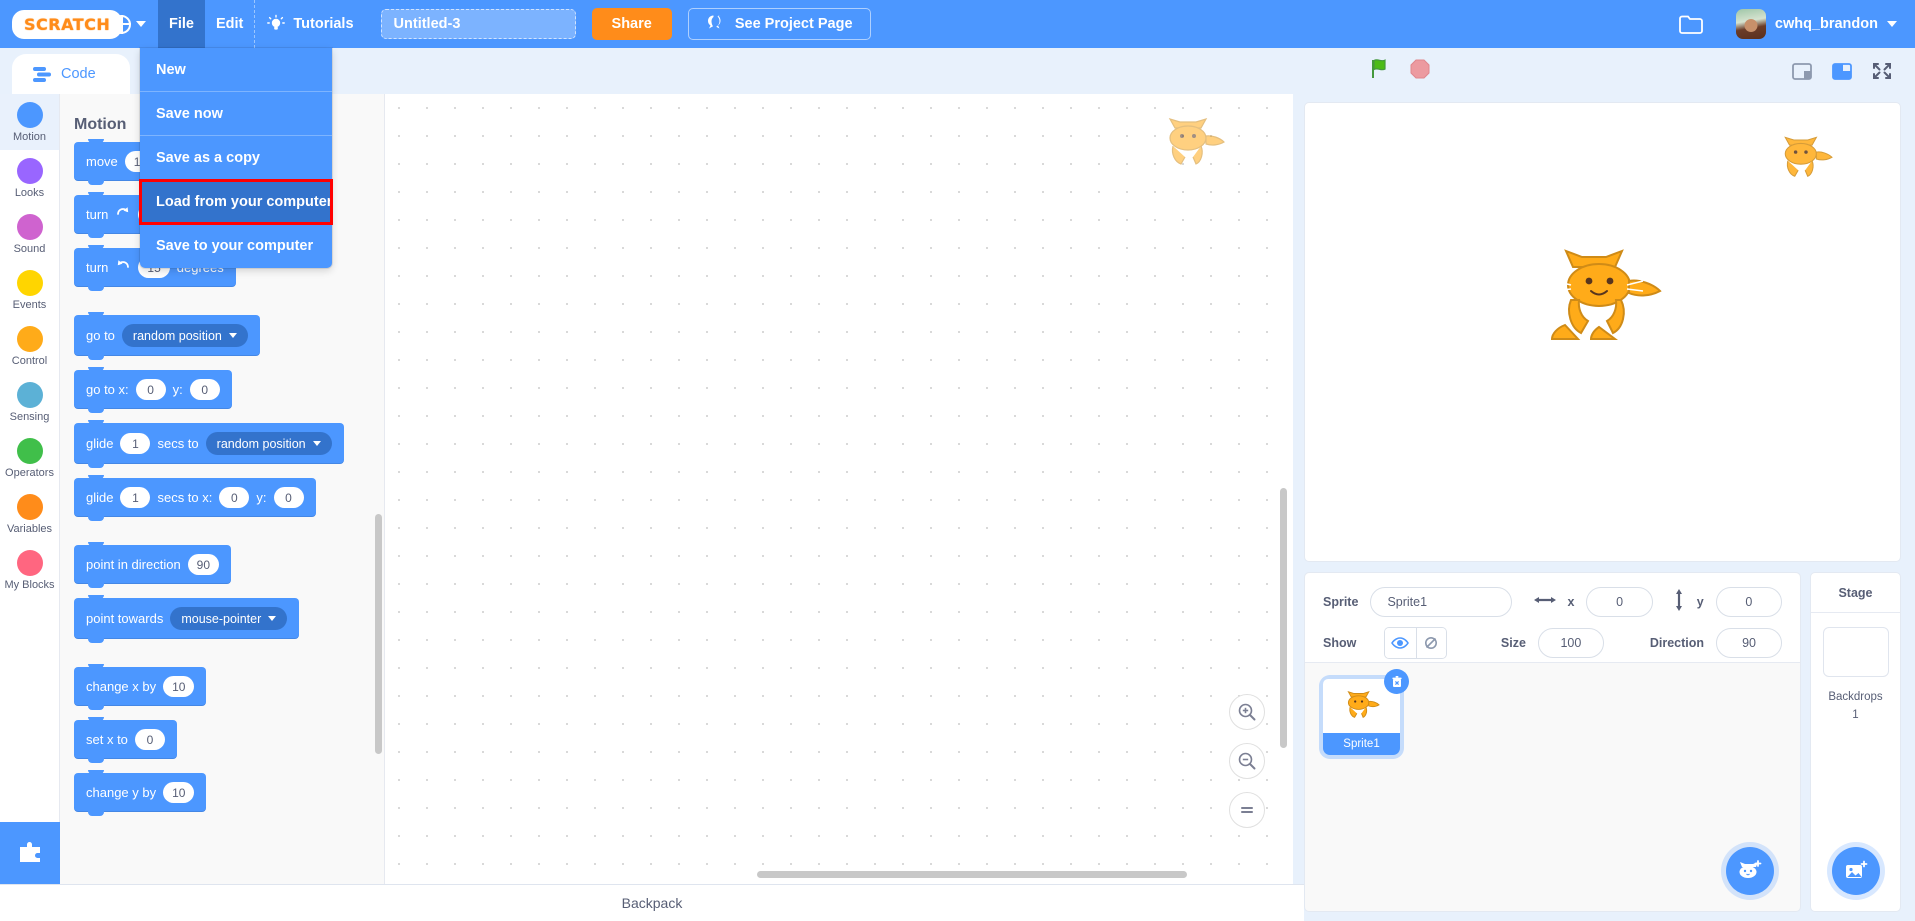  Describe the element at coordinates (208, 157) in the screenshot. I see `file-menu-item-label: Save as a copy` at that location.